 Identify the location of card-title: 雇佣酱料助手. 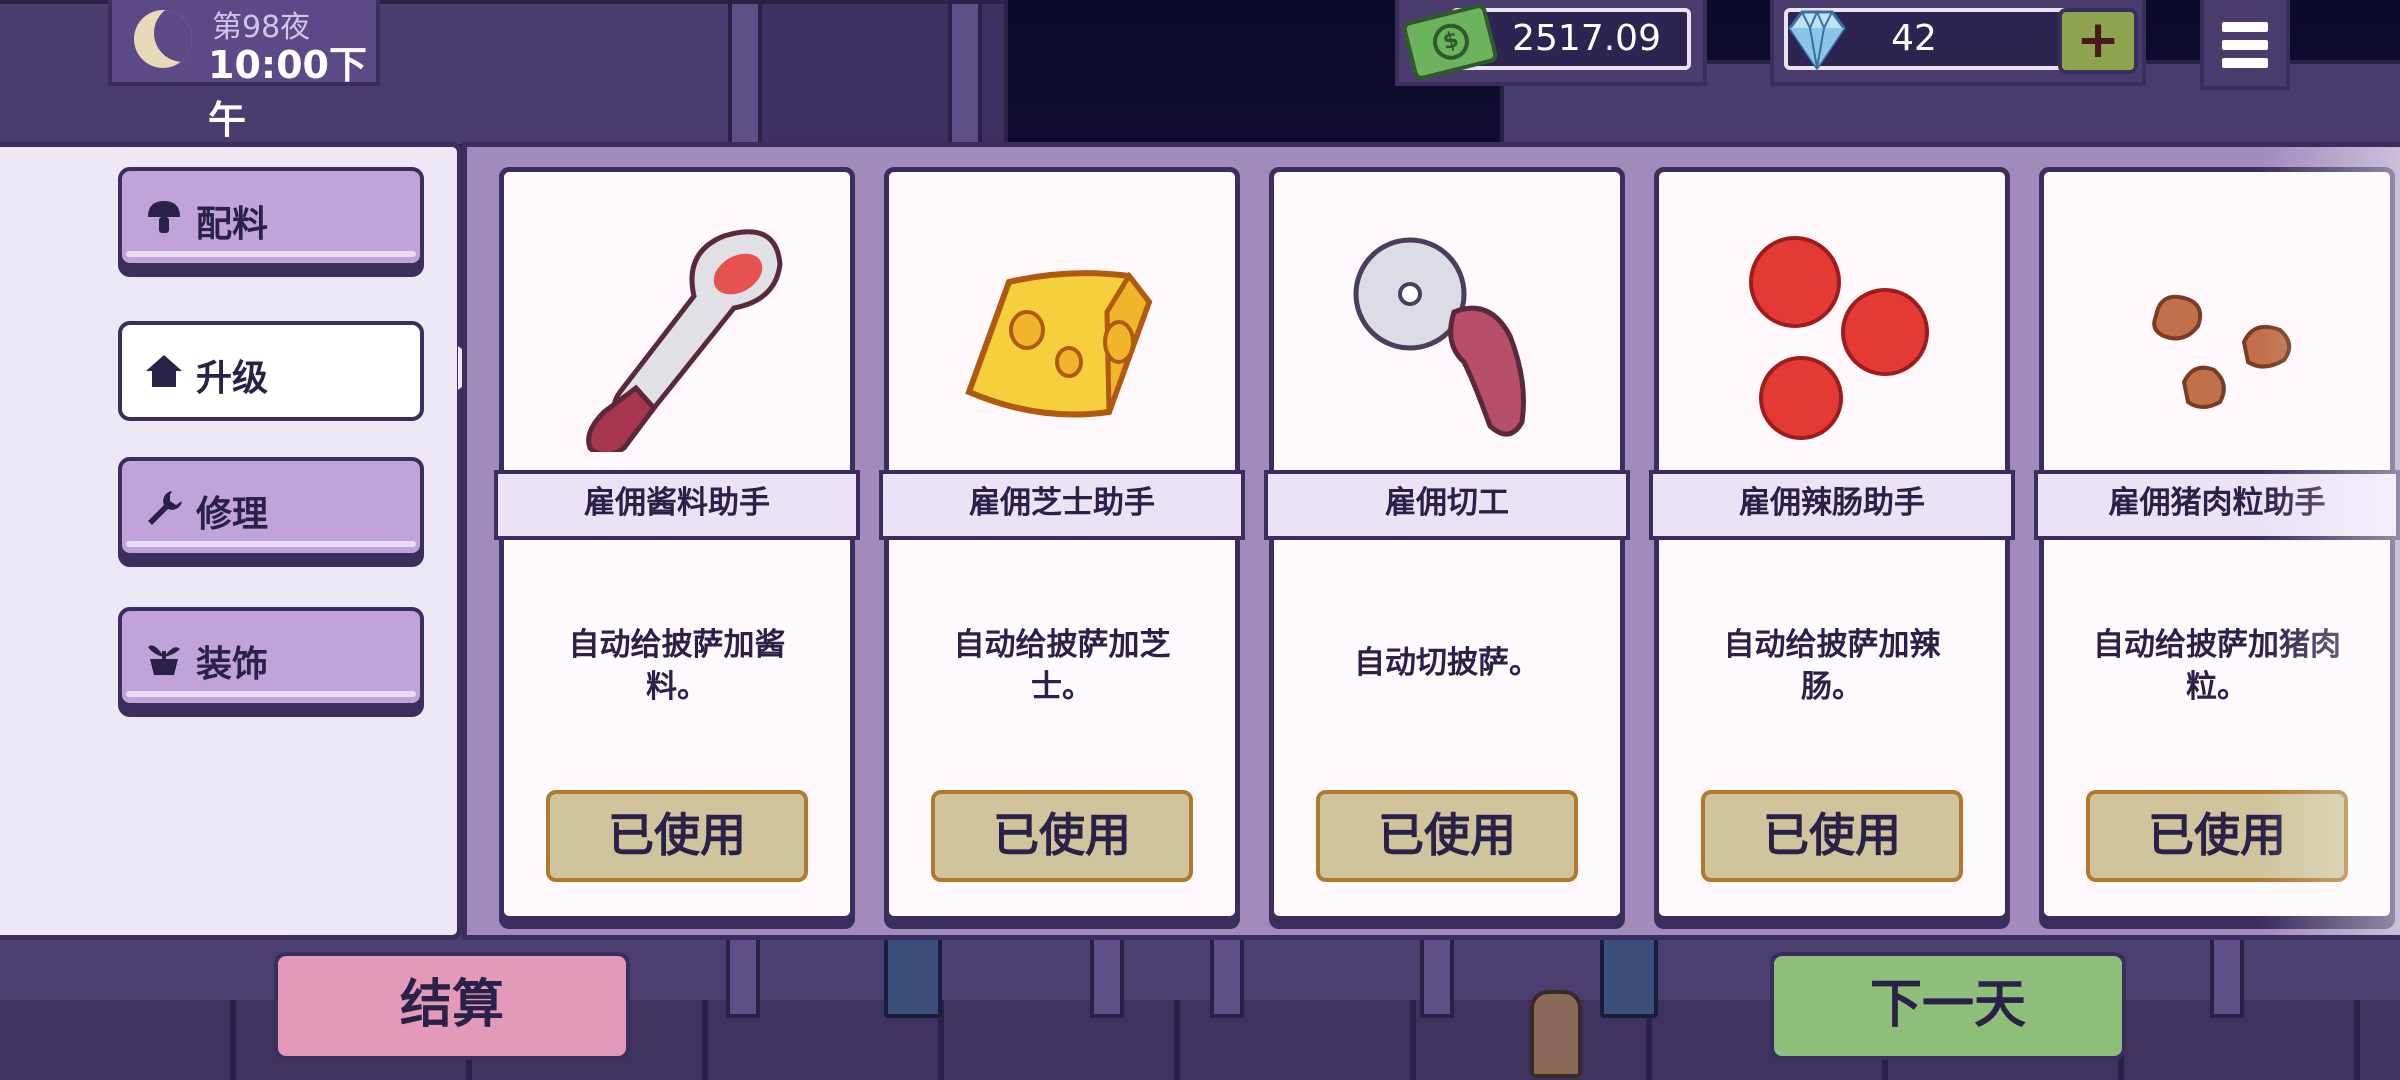
(677, 505).